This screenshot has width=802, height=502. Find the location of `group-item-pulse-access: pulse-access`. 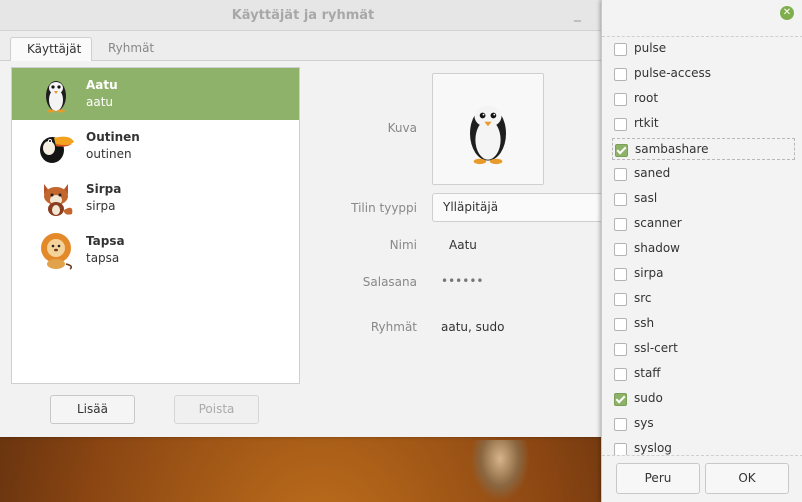

group-item-pulse-access: pulse-access is located at coordinates (703, 74).